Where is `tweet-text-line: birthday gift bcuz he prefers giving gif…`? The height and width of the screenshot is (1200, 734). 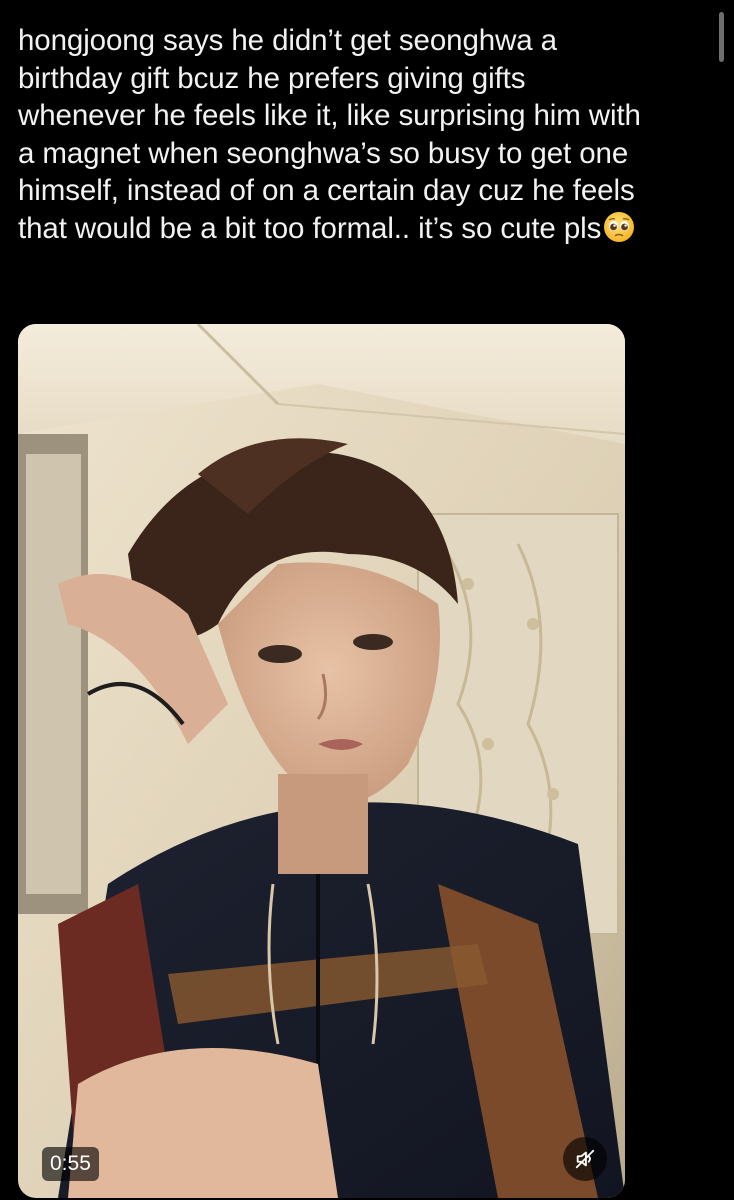
tweet-text-line: birthday gift bcuz he prefers giving gif… is located at coordinates (272, 78).